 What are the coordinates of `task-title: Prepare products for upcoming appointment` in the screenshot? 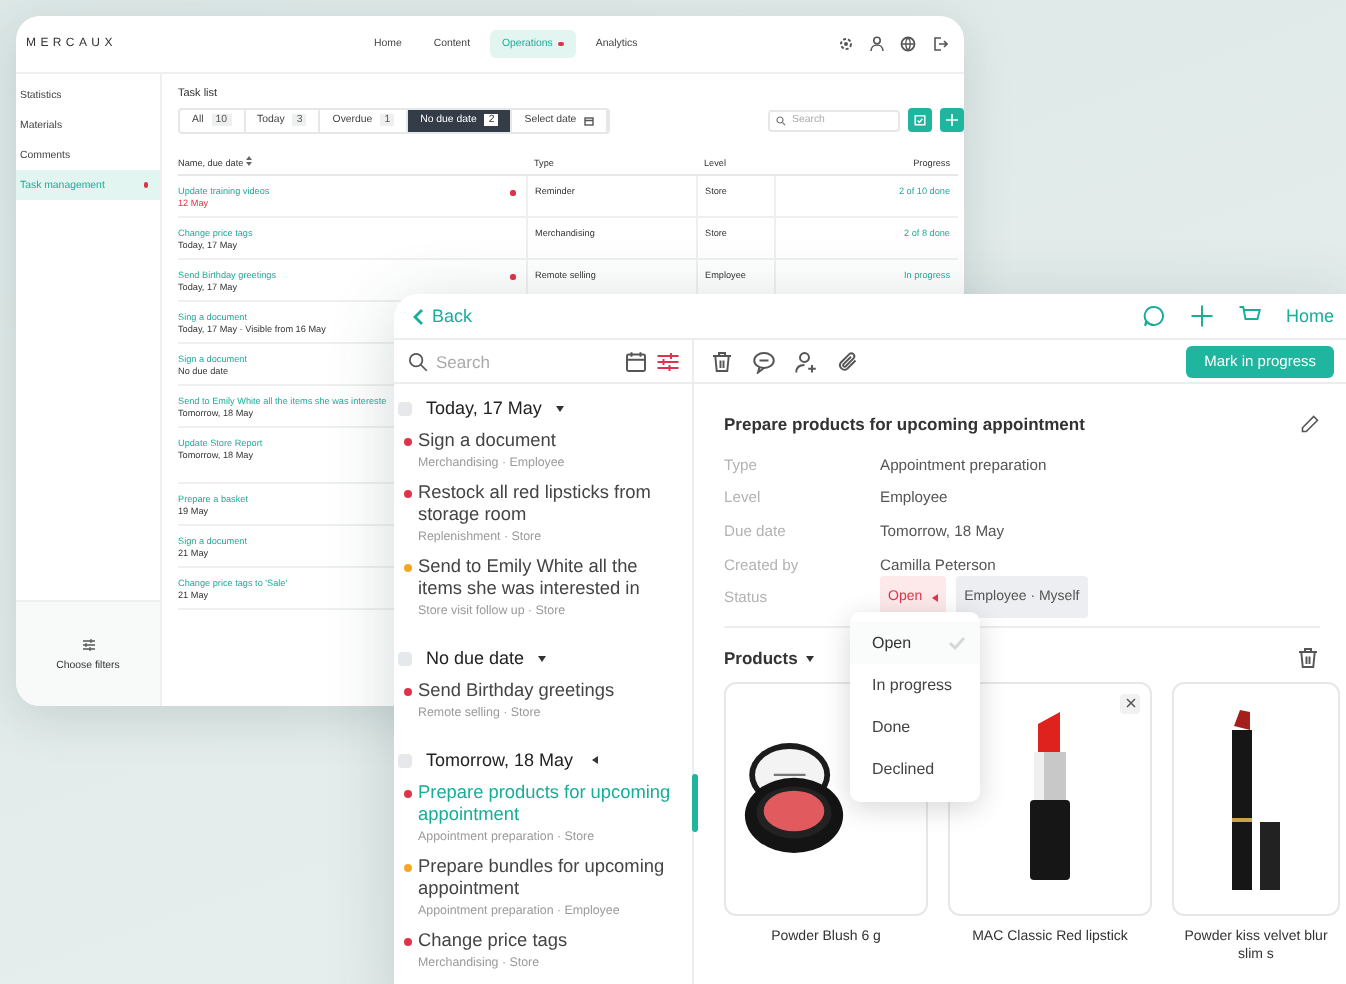 It's located at (904, 424).